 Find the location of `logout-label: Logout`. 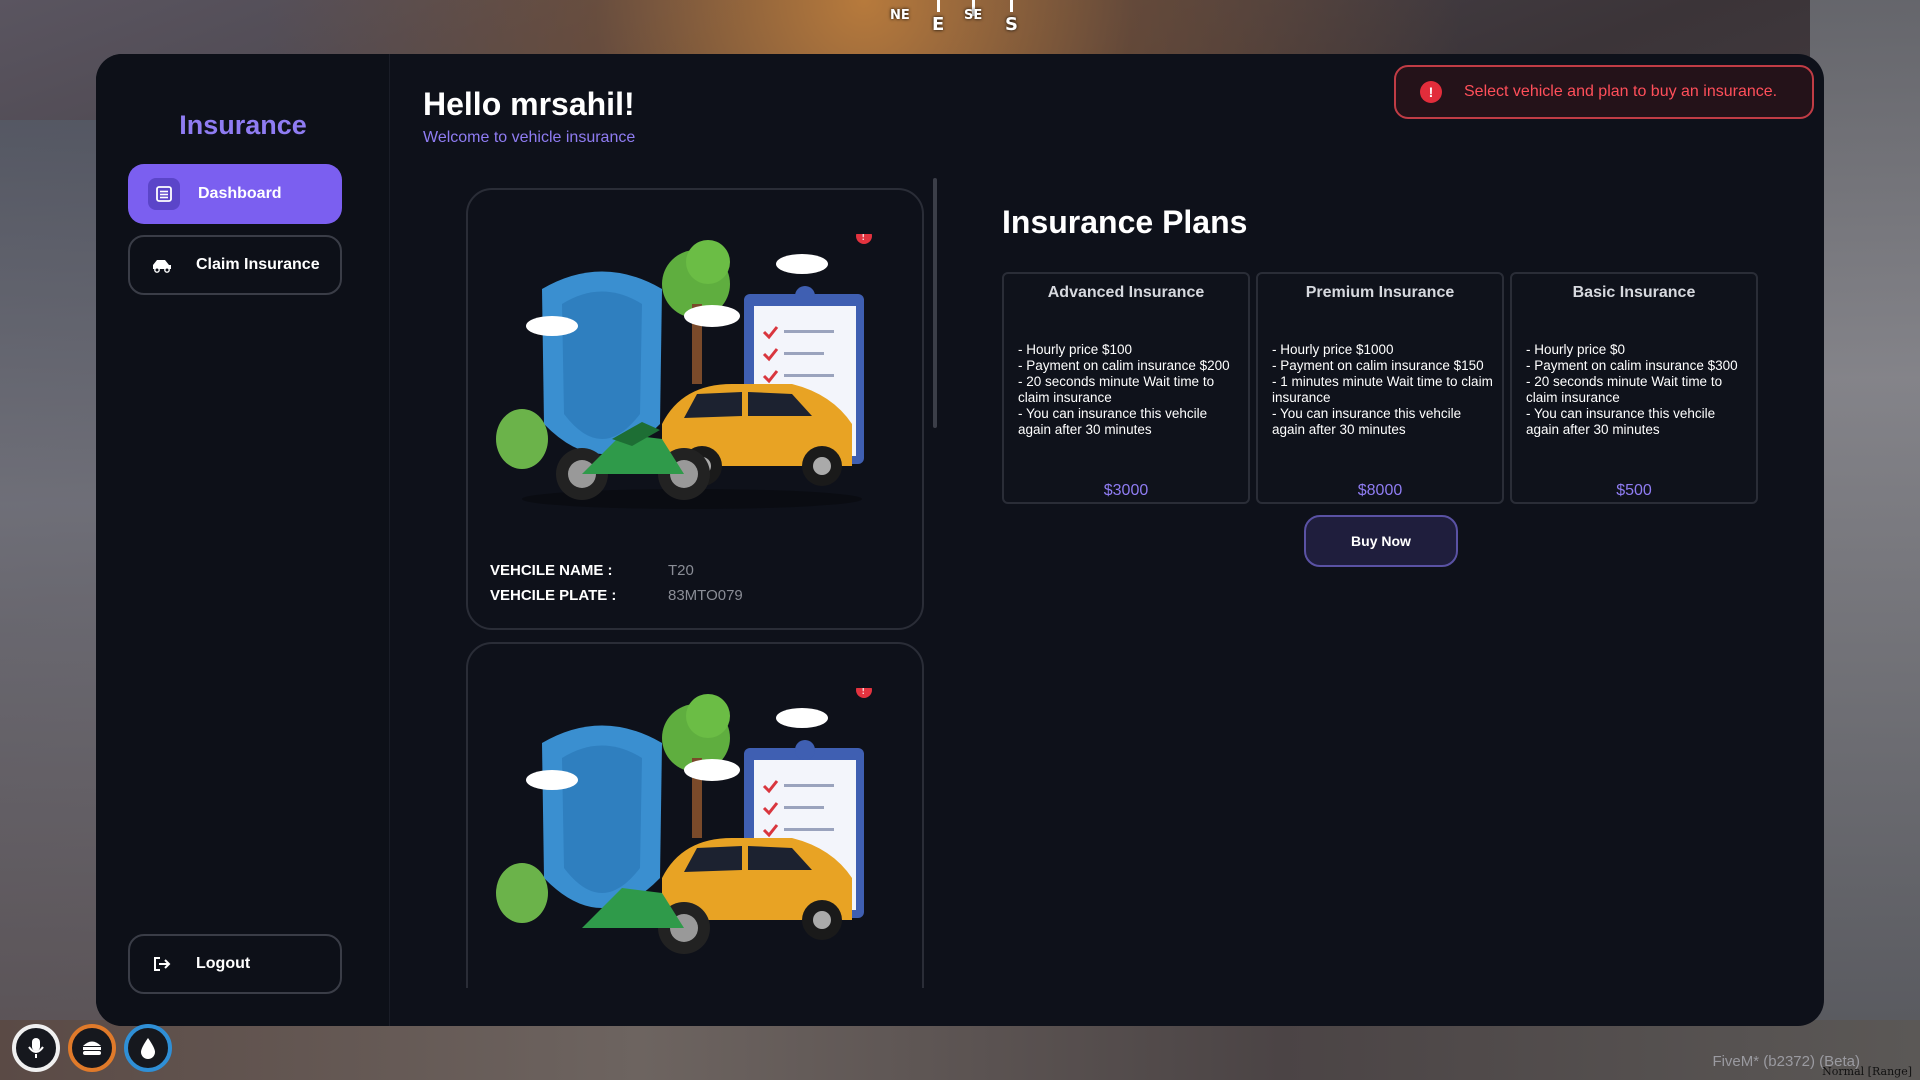

logout-label: Logout is located at coordinates (223, 963).